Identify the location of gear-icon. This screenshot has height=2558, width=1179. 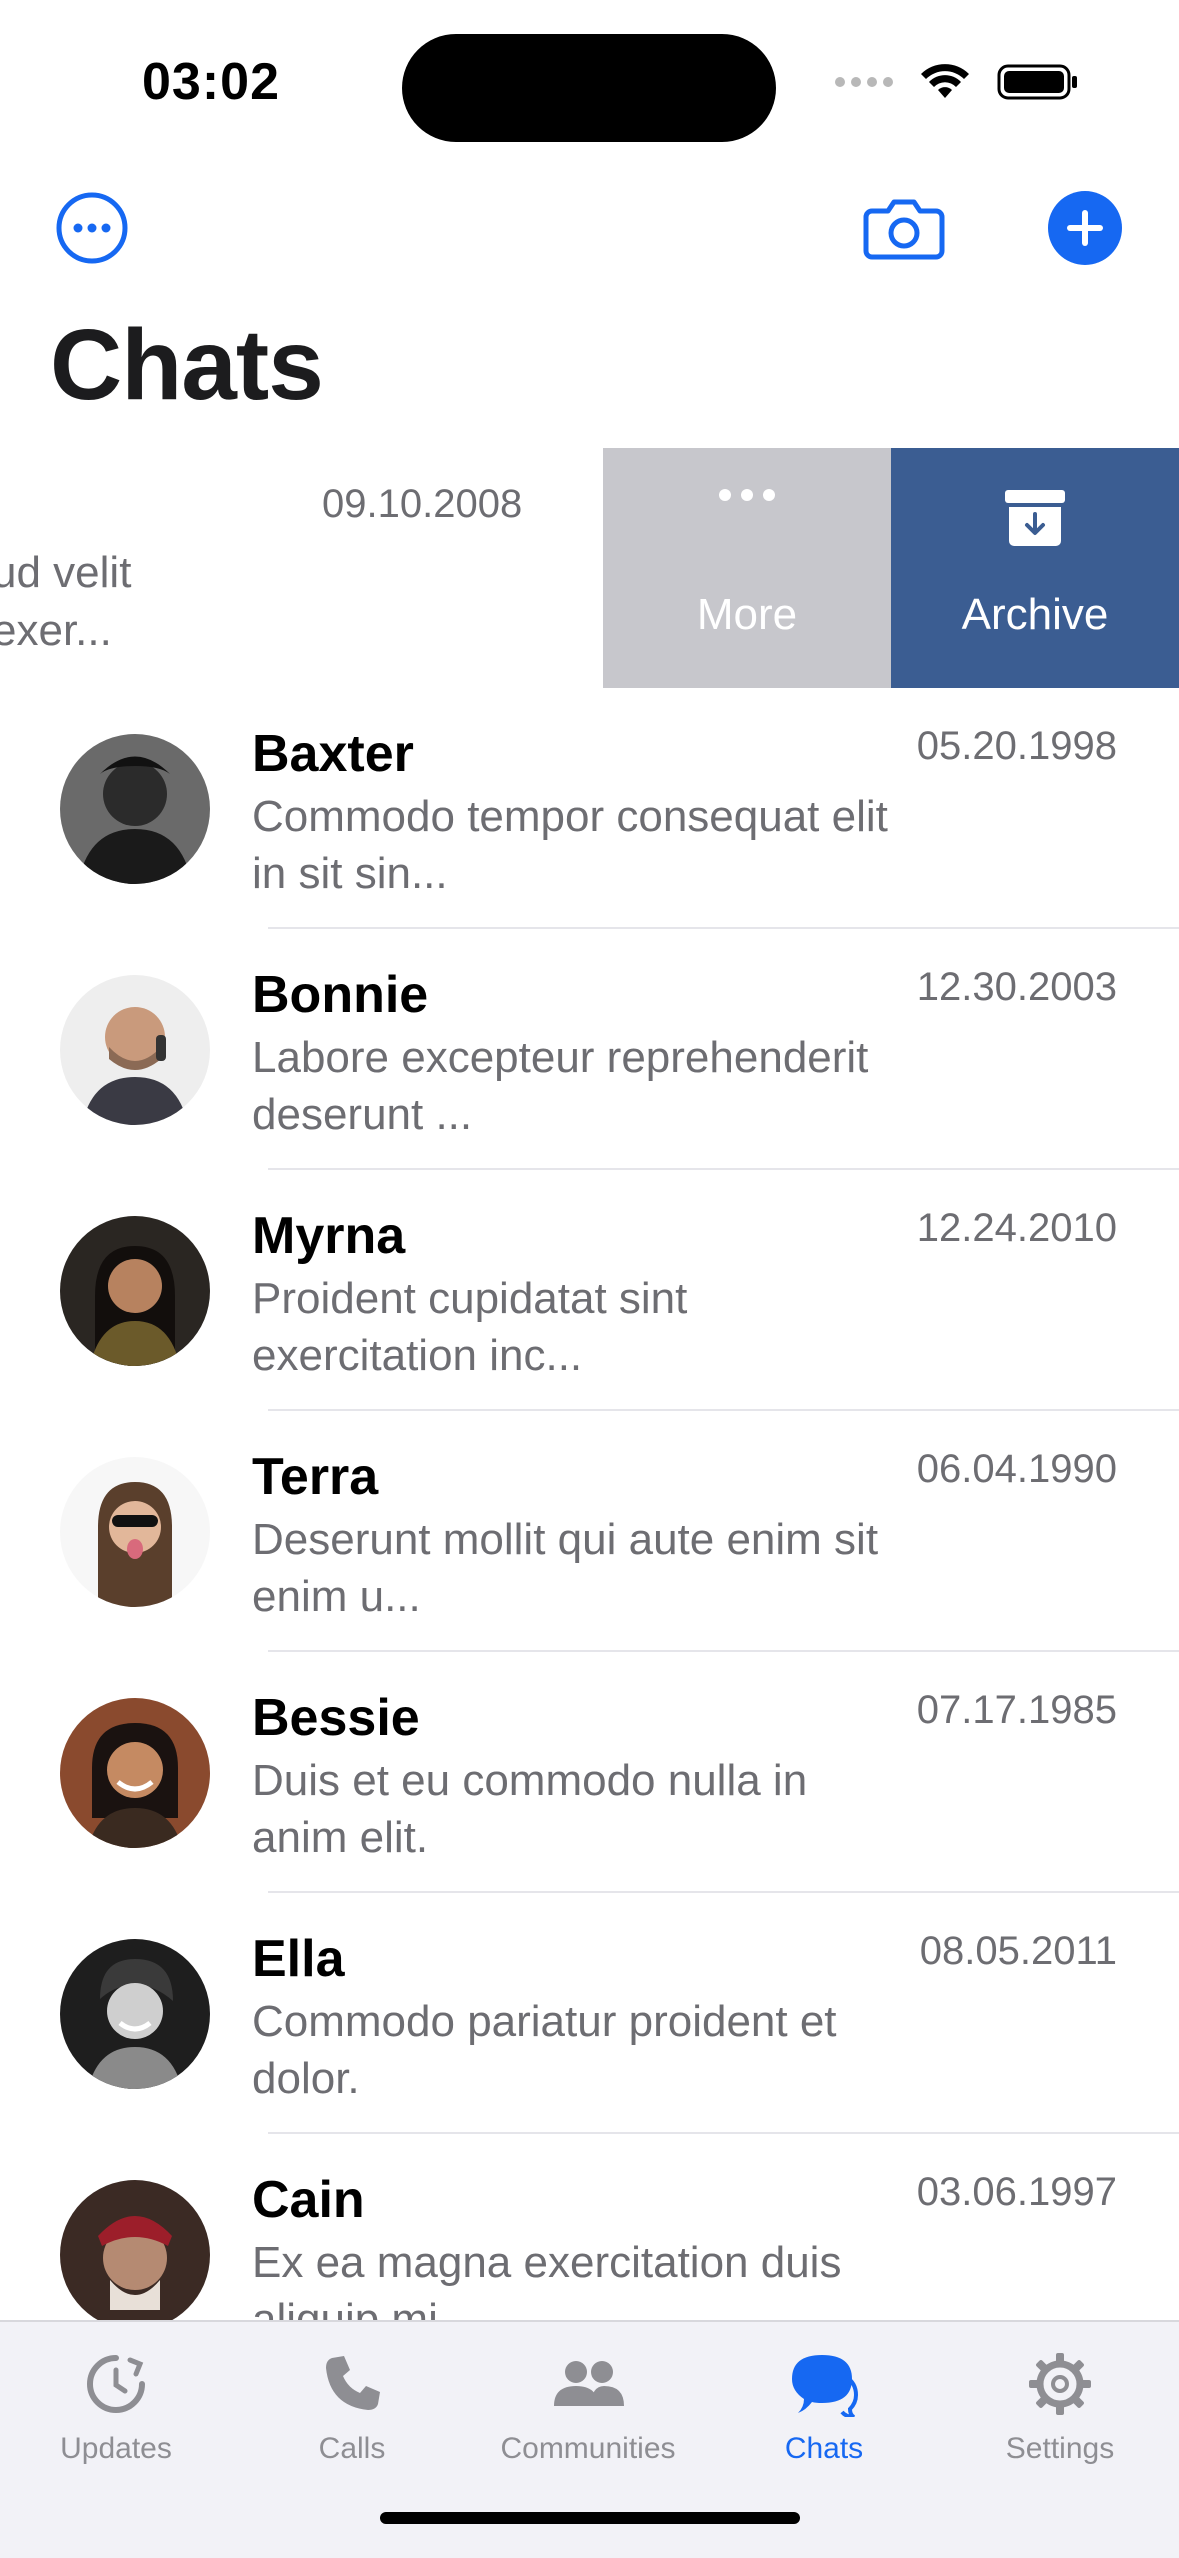
(1060, 2384).